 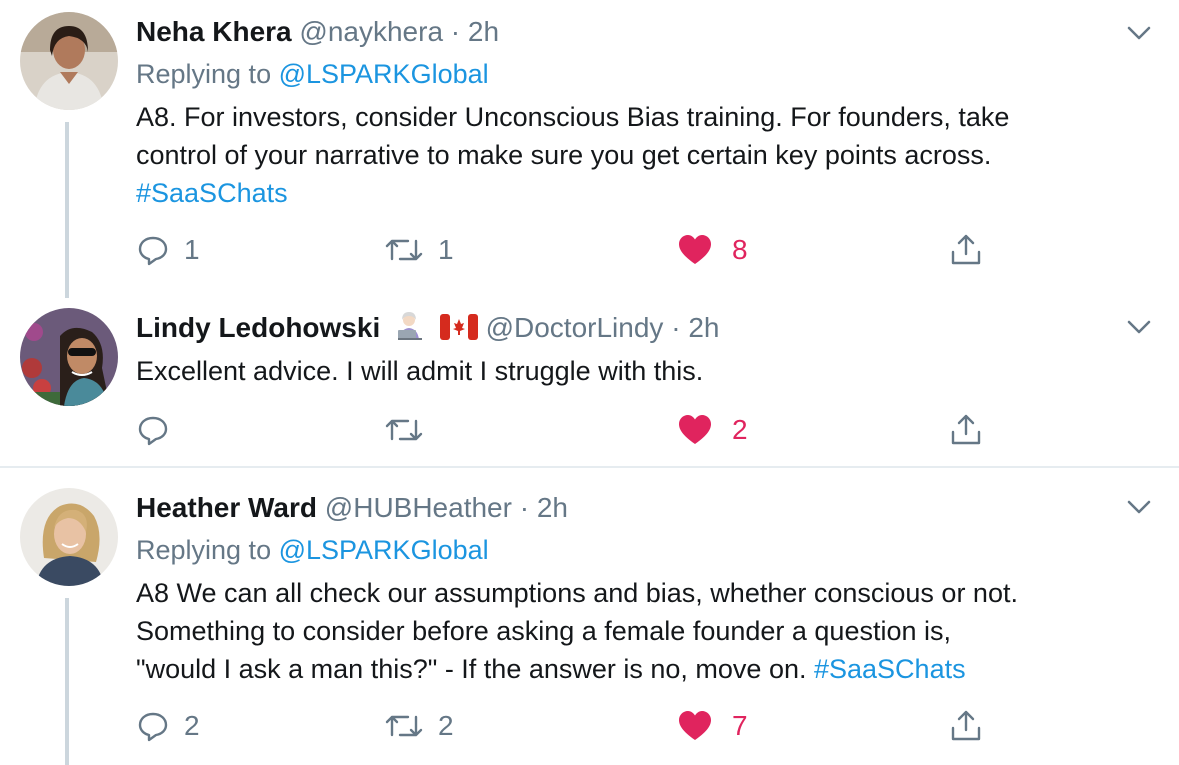 What do you see at coordinates (740, 429) in the screenshot?
I see `like-count: 2` at bounding box center [740, 429].